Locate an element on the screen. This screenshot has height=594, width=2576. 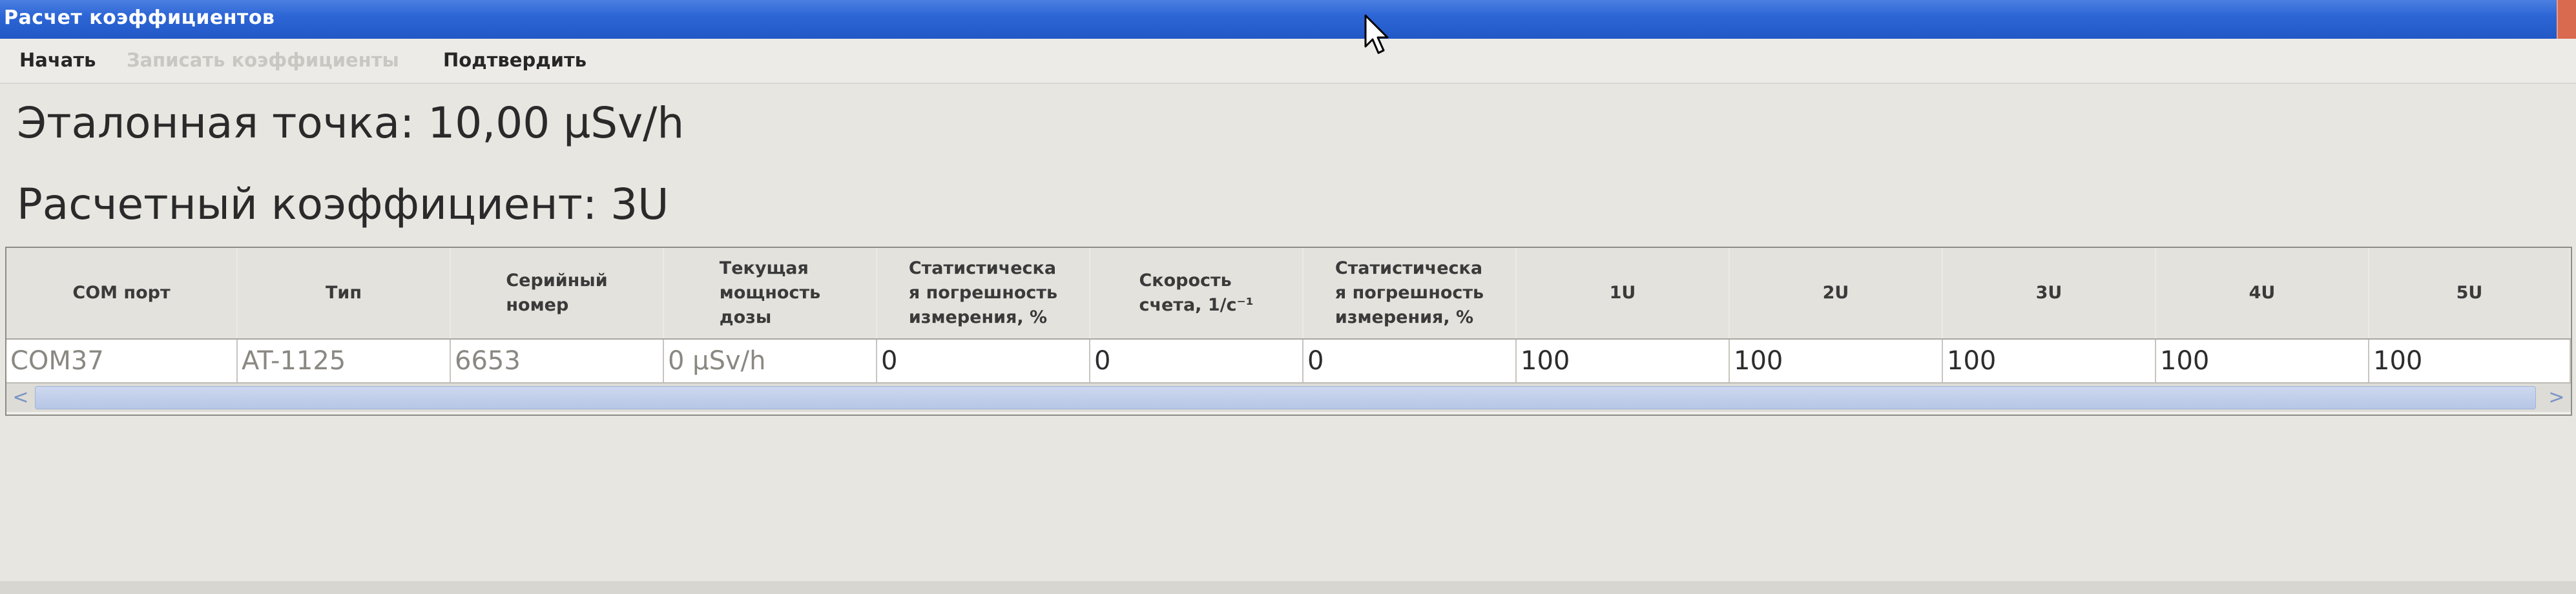
column-header-line: 4U is located at coordinates (2262, 293).